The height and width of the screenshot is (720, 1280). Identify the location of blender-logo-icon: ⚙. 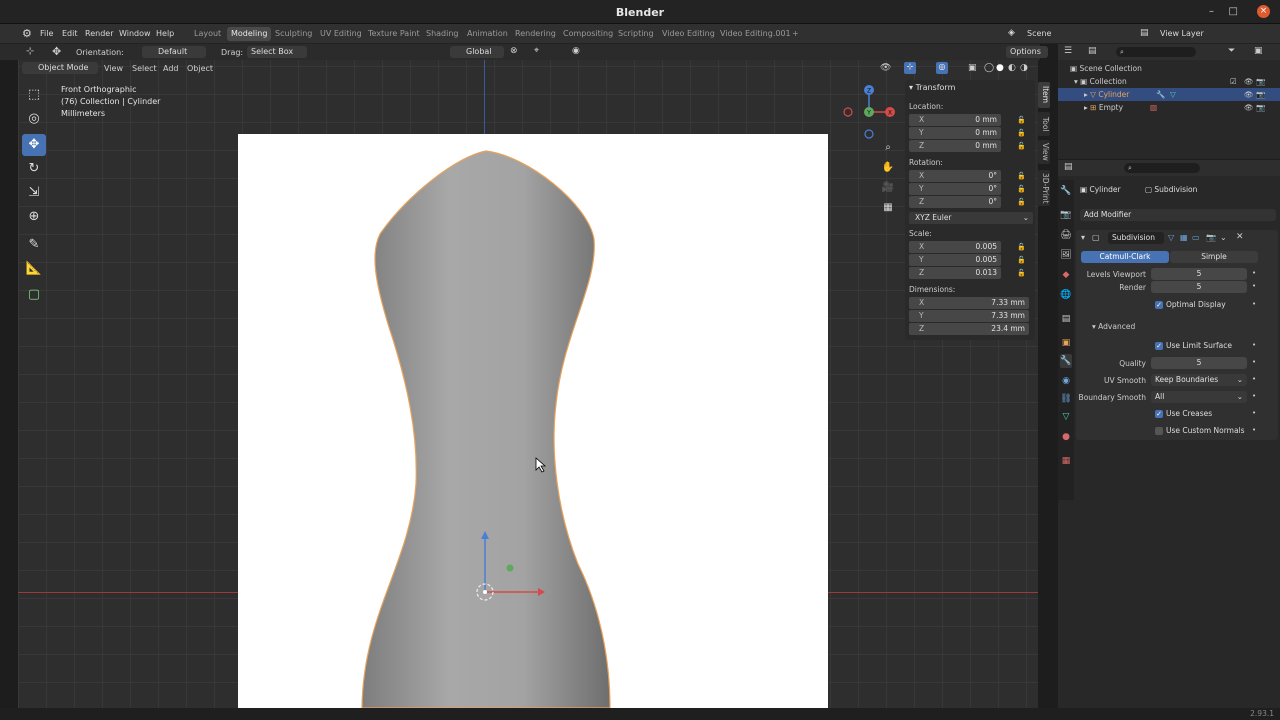
(27, 33).